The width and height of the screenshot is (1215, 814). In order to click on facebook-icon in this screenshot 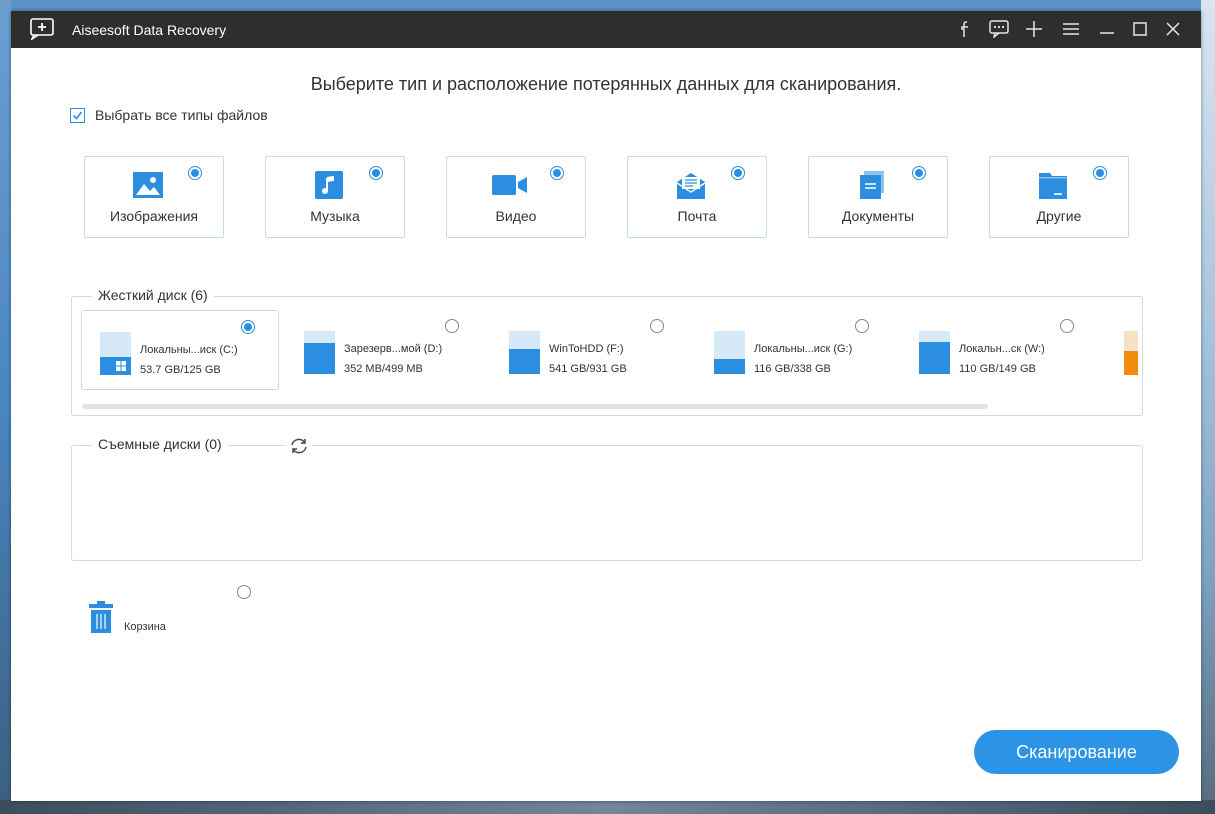, I will do `click(964, 29)`.